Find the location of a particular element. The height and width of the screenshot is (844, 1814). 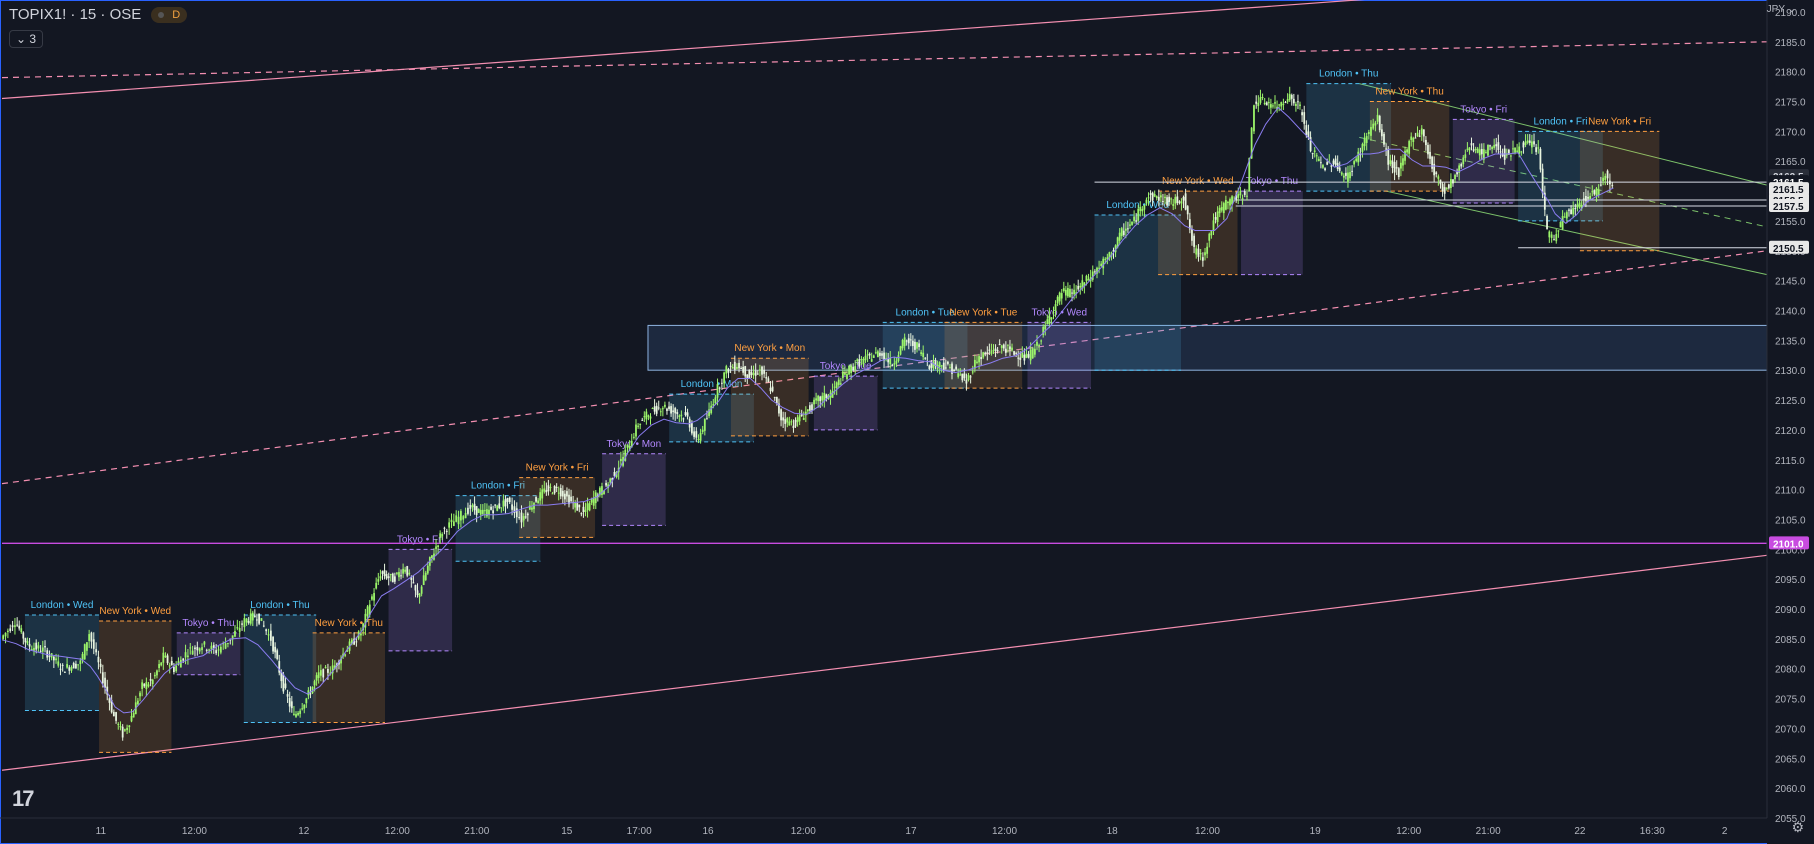

session-box: Tokyo • Tue is located at coordinates (845, 396).